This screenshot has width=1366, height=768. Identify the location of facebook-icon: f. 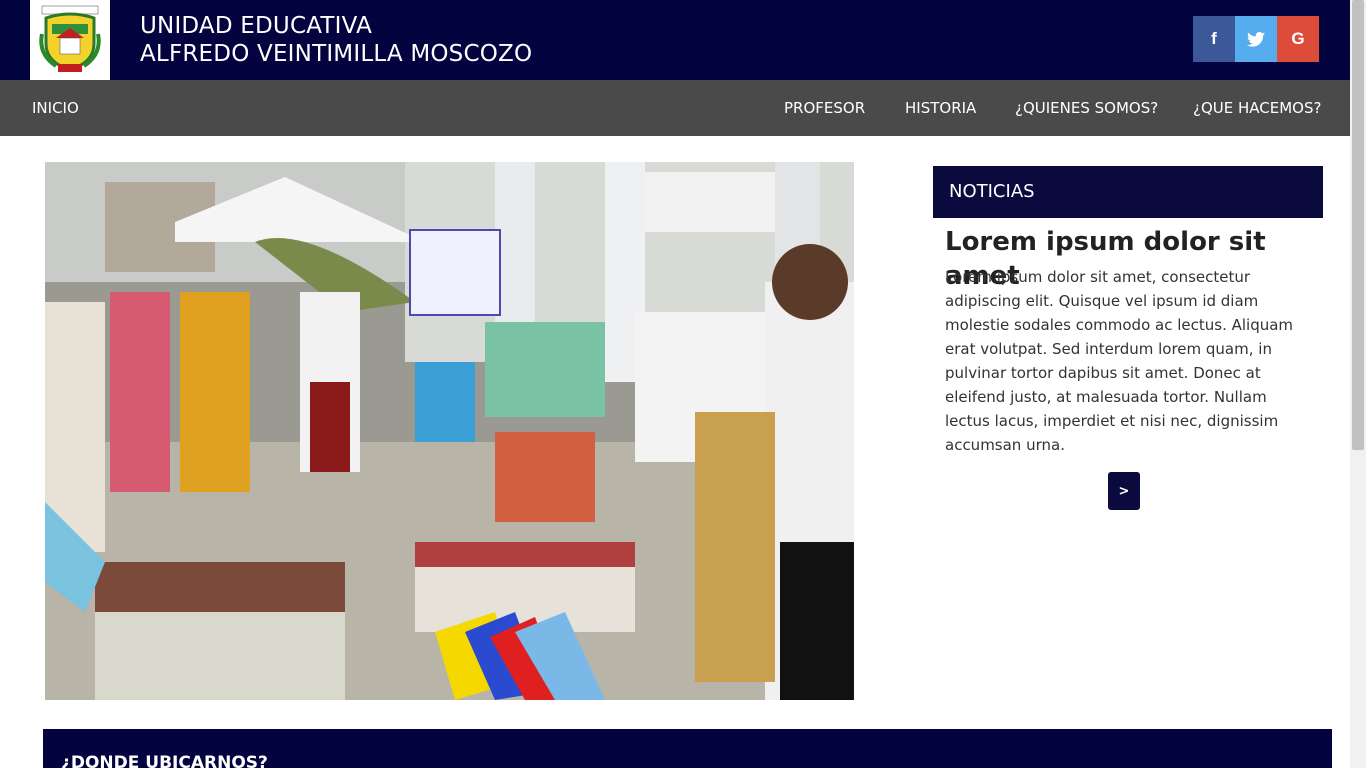
(1214, 38).